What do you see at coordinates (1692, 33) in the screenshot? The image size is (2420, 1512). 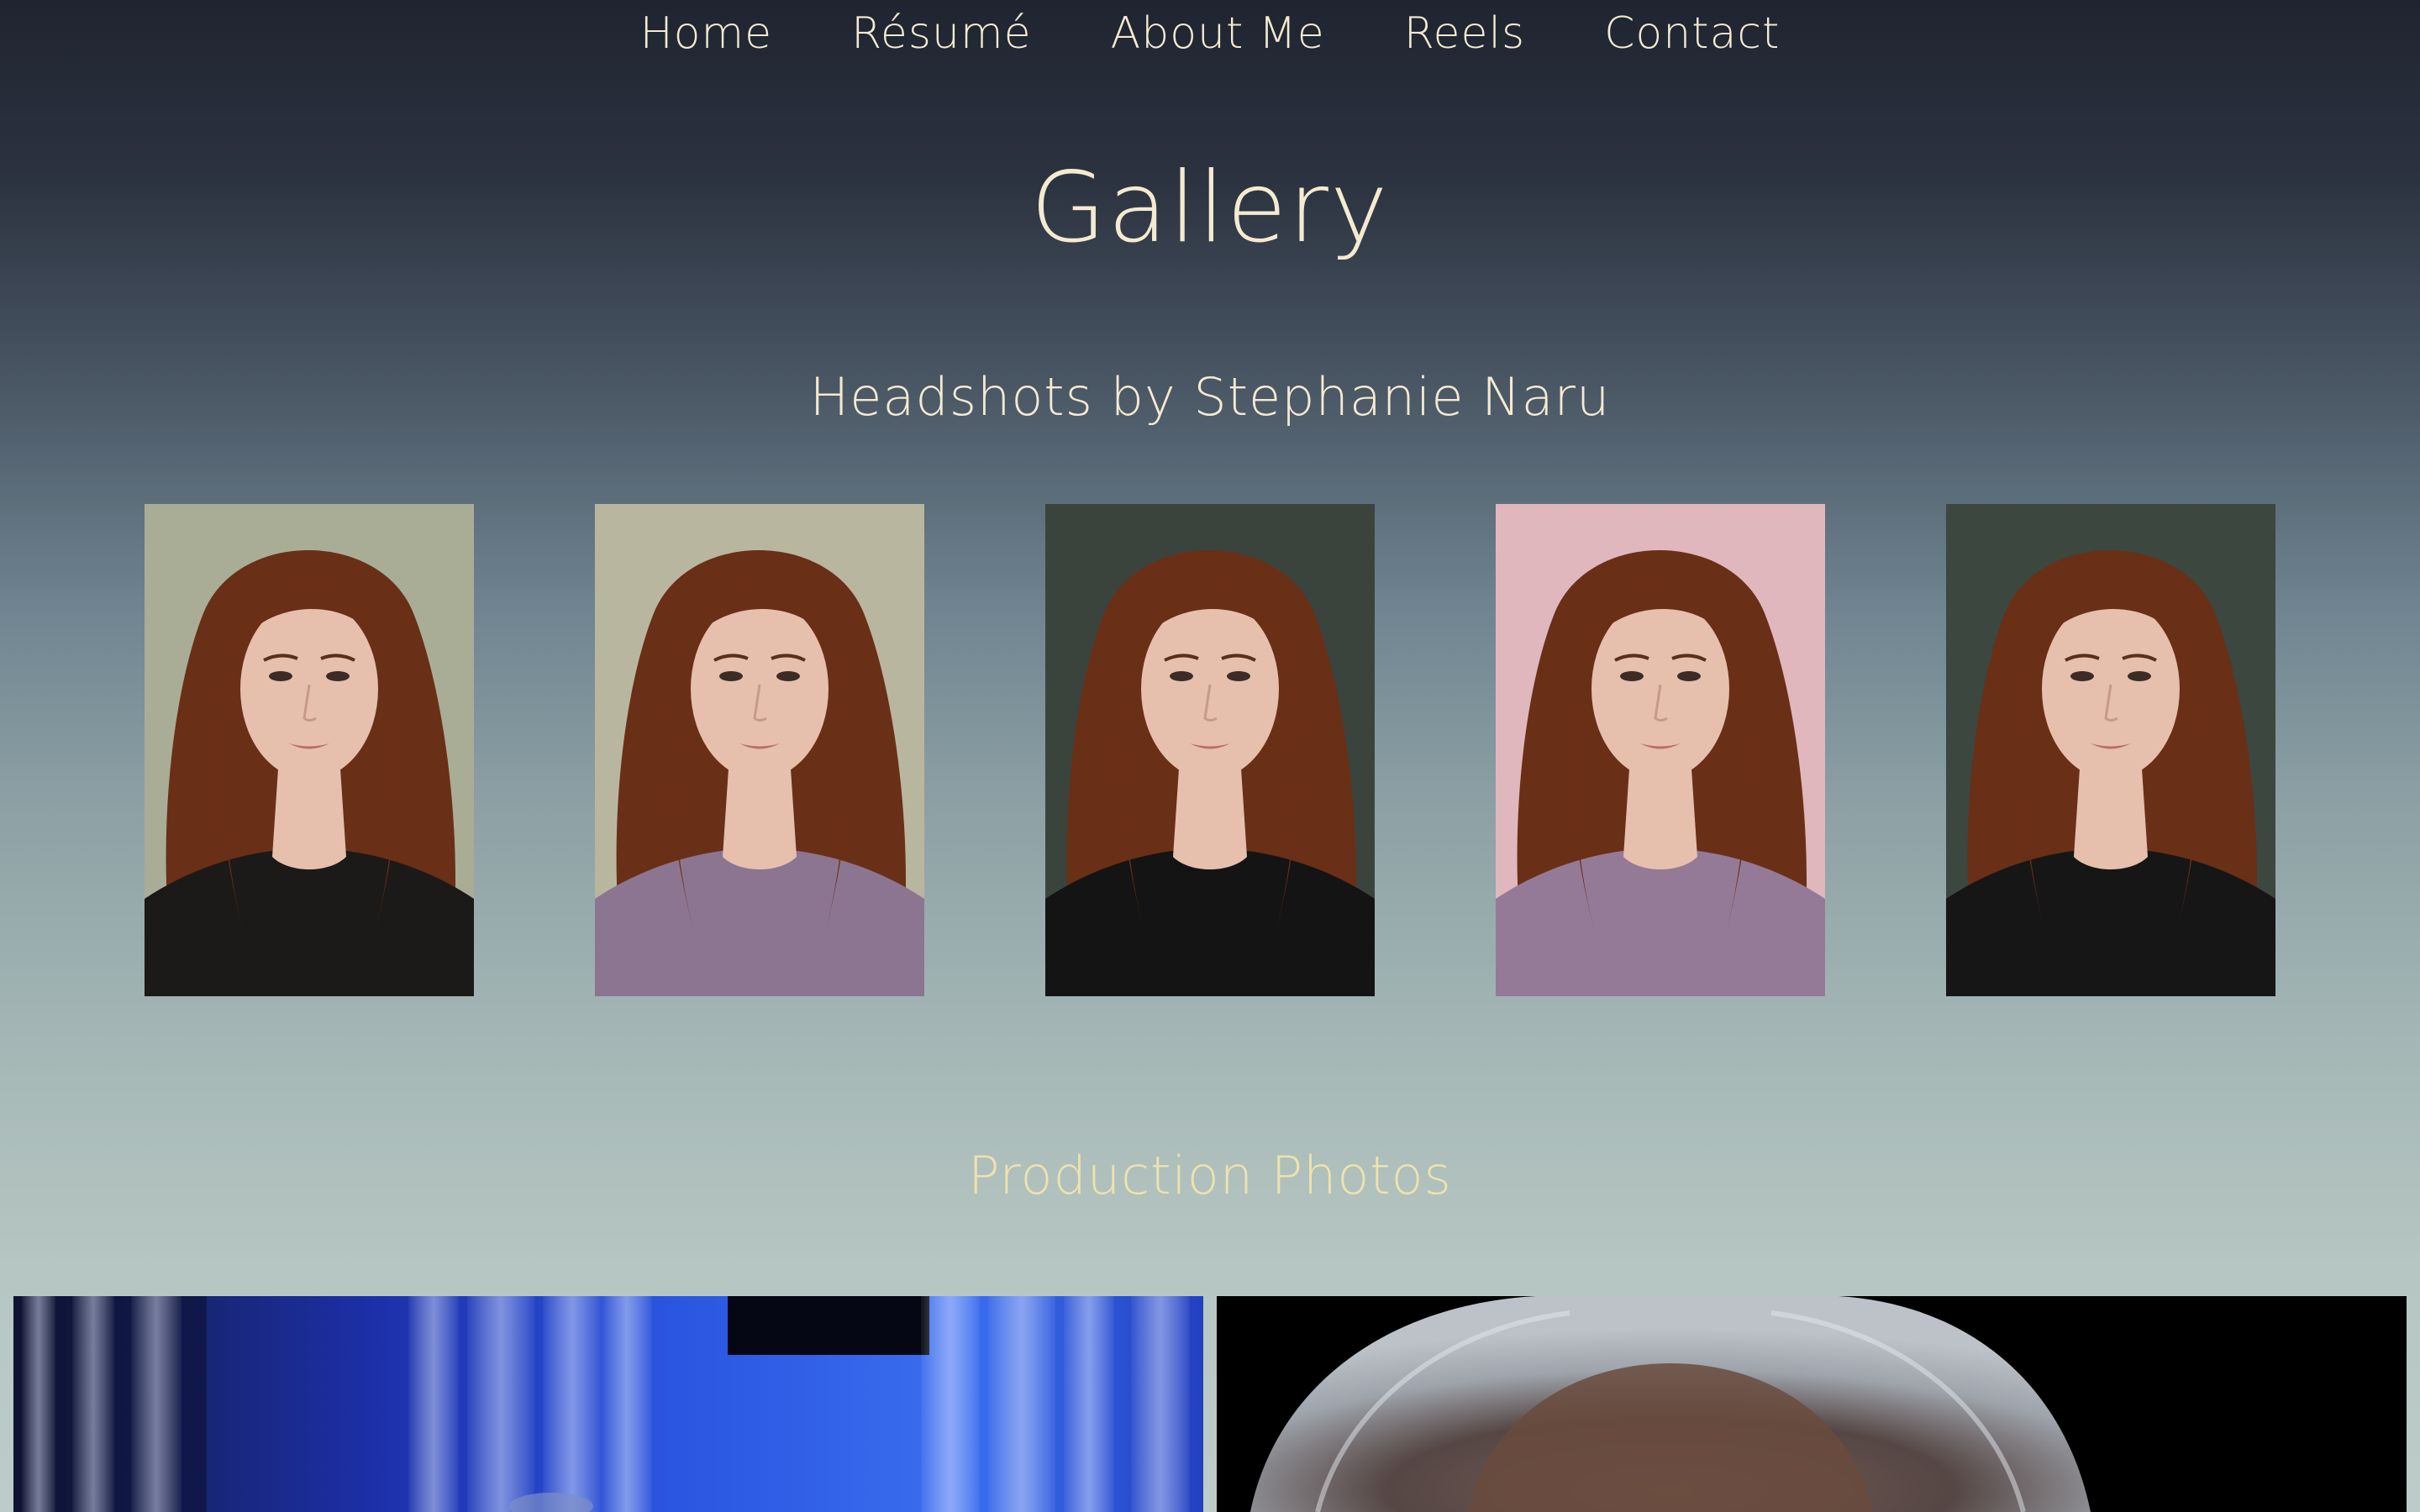 I see `nav-contact-link: Contact` at bounding box center [1692, 33].